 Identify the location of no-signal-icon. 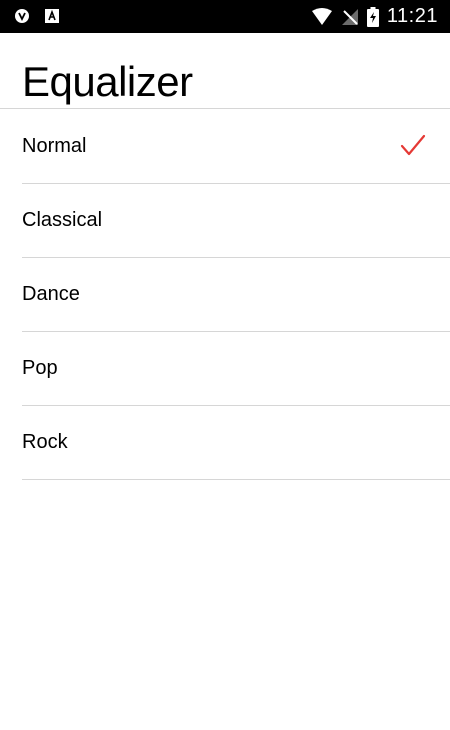
(350, 17).